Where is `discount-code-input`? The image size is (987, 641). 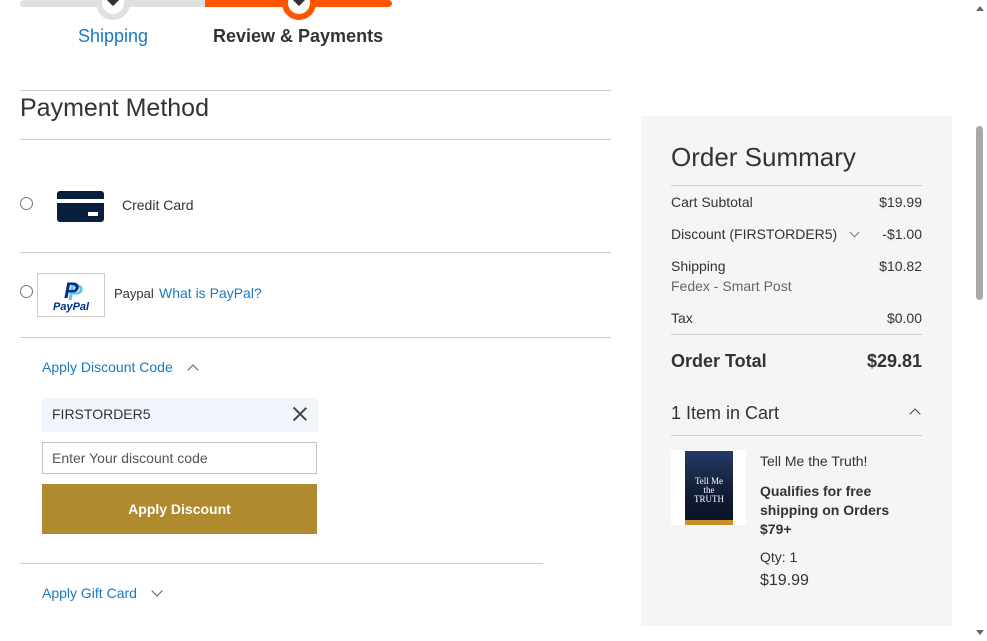
discount-code-input is located at coordinates (179, 458).